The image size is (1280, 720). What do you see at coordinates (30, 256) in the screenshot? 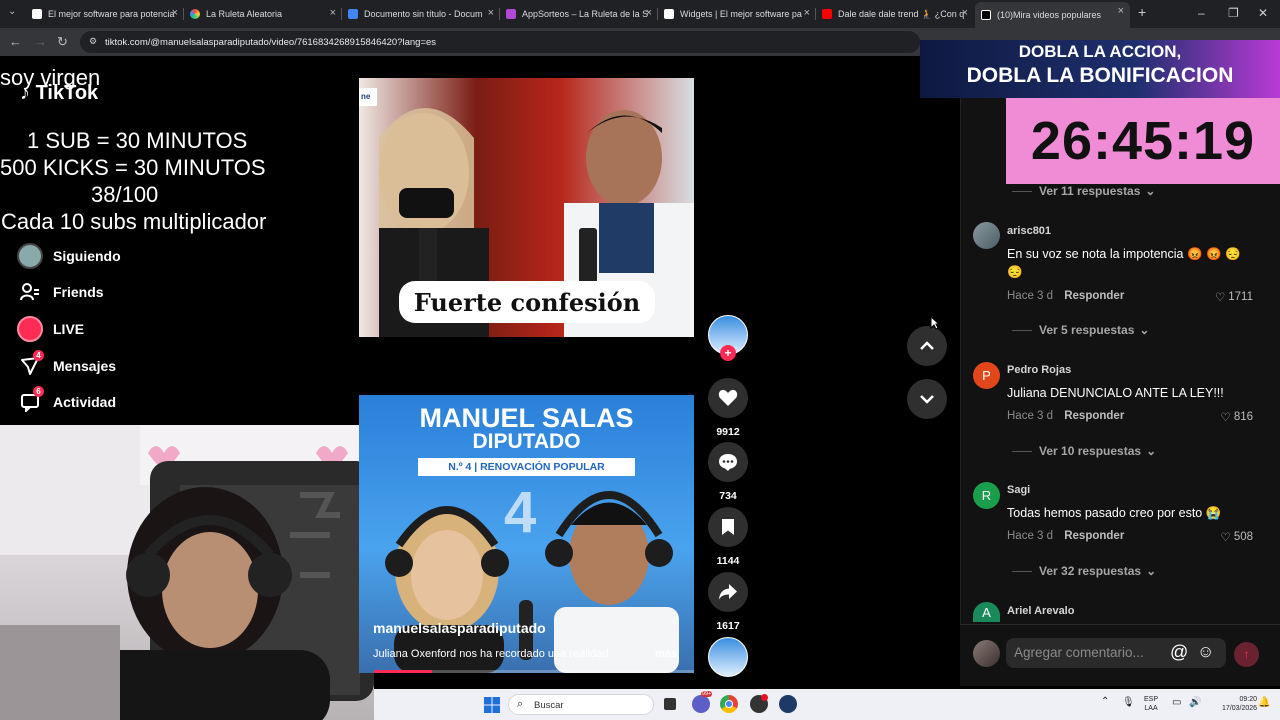
I see `avatar-icon` at bounding box center [30, 256].